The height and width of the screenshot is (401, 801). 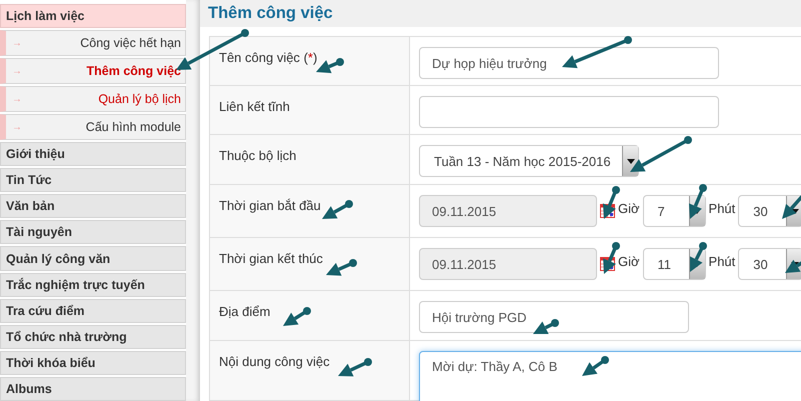 I want to click on sidebar-item: Quản lý công văn, so click(x=93, y=258).